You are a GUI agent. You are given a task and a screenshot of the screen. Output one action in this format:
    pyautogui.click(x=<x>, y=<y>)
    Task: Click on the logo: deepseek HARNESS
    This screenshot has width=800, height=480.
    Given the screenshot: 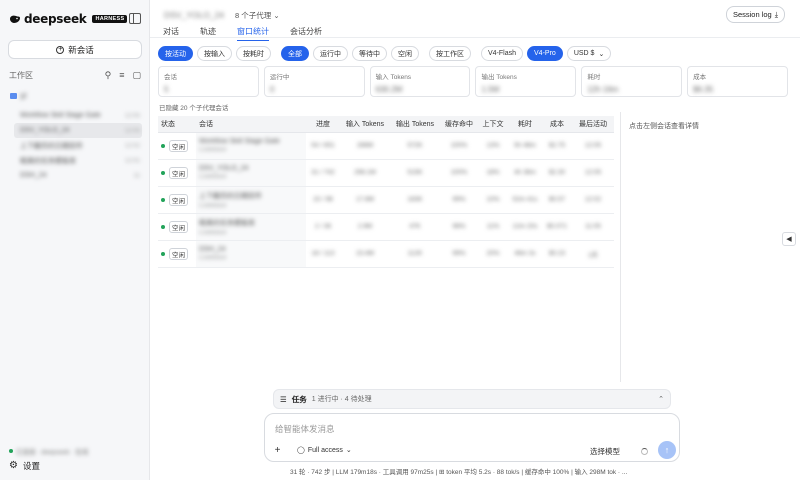 What is the action you would take?
    pyautogui.click(x=68, y=19)
    